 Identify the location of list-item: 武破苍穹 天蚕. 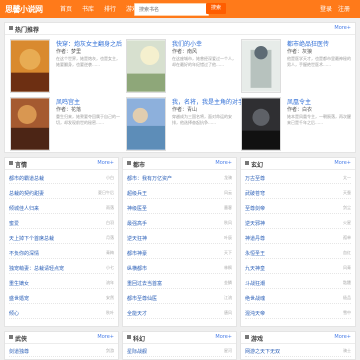
(298, 194).